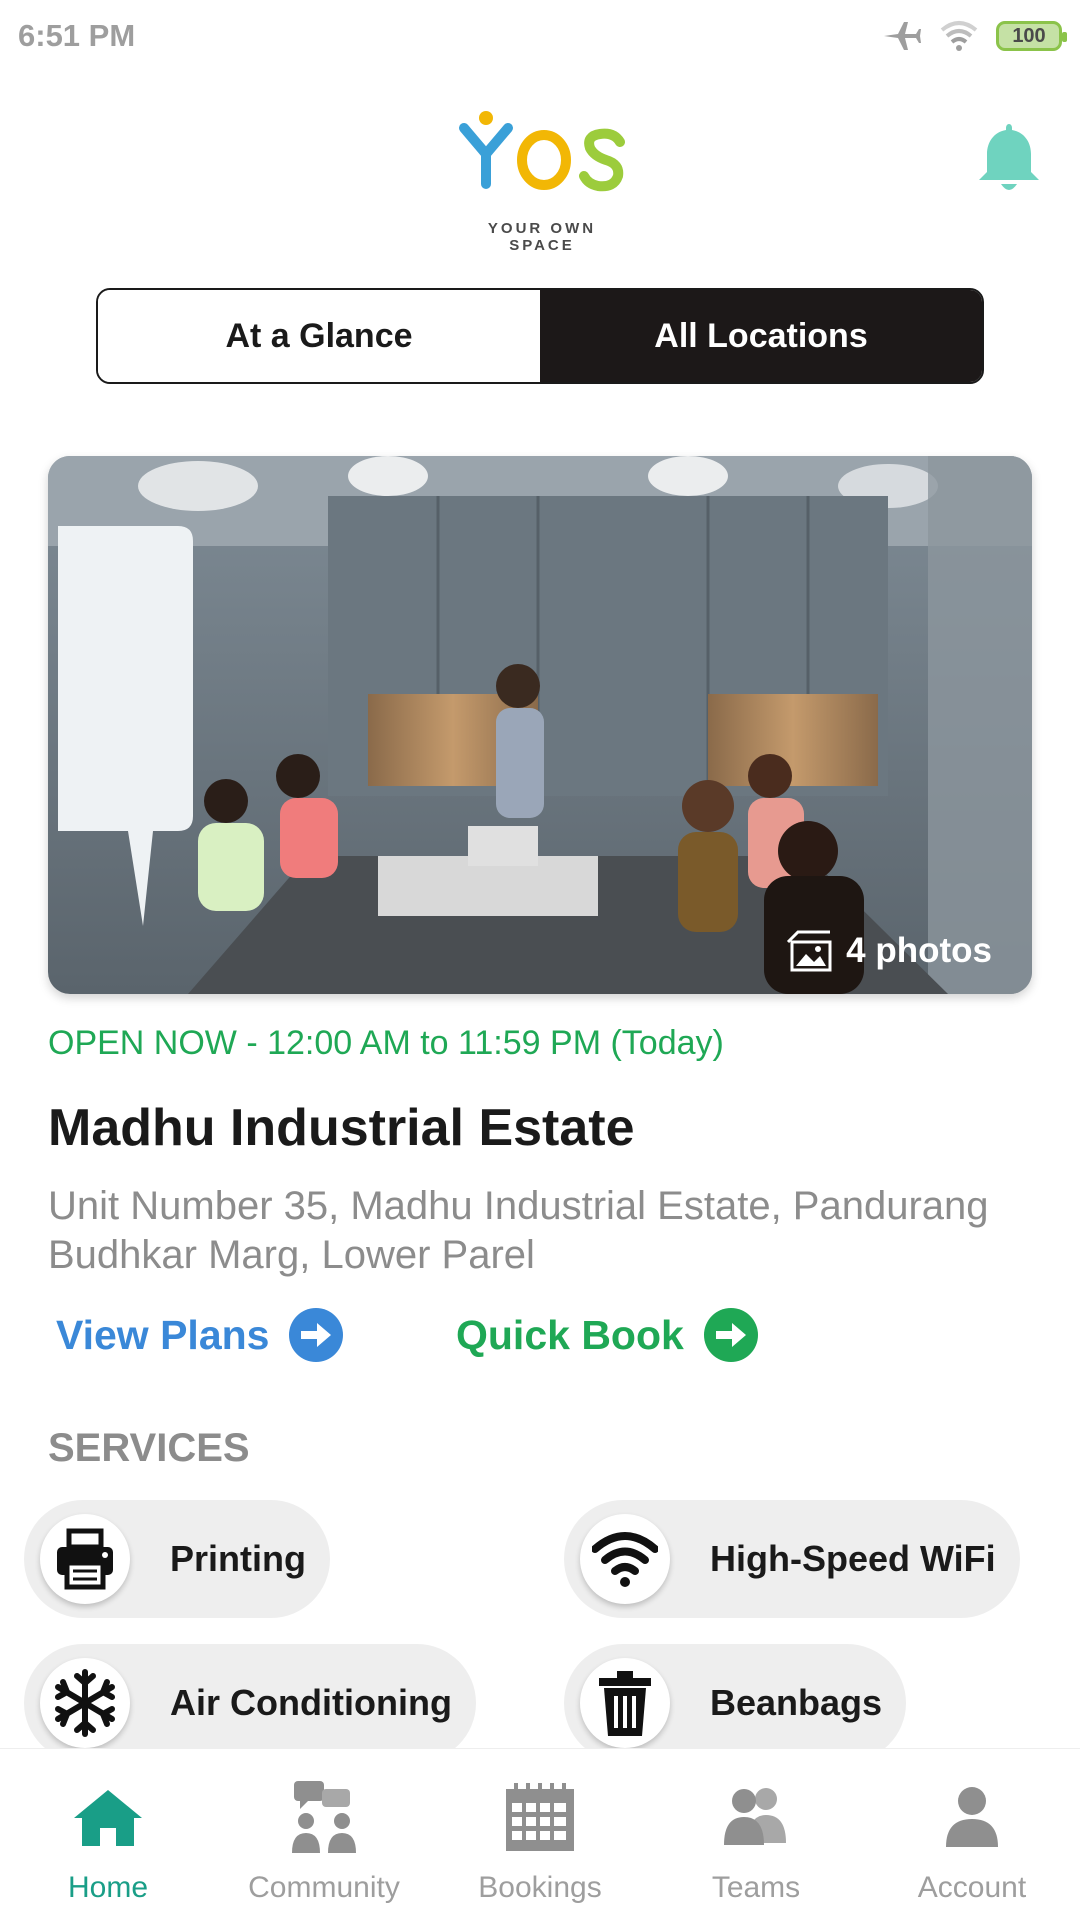 Image resolution: width=1080 pixels, height=1920 pixels. What do you see at coordinates (625, 1703) in the screenshot?
I see `trash-icon` at bounding box center [625, 1703].